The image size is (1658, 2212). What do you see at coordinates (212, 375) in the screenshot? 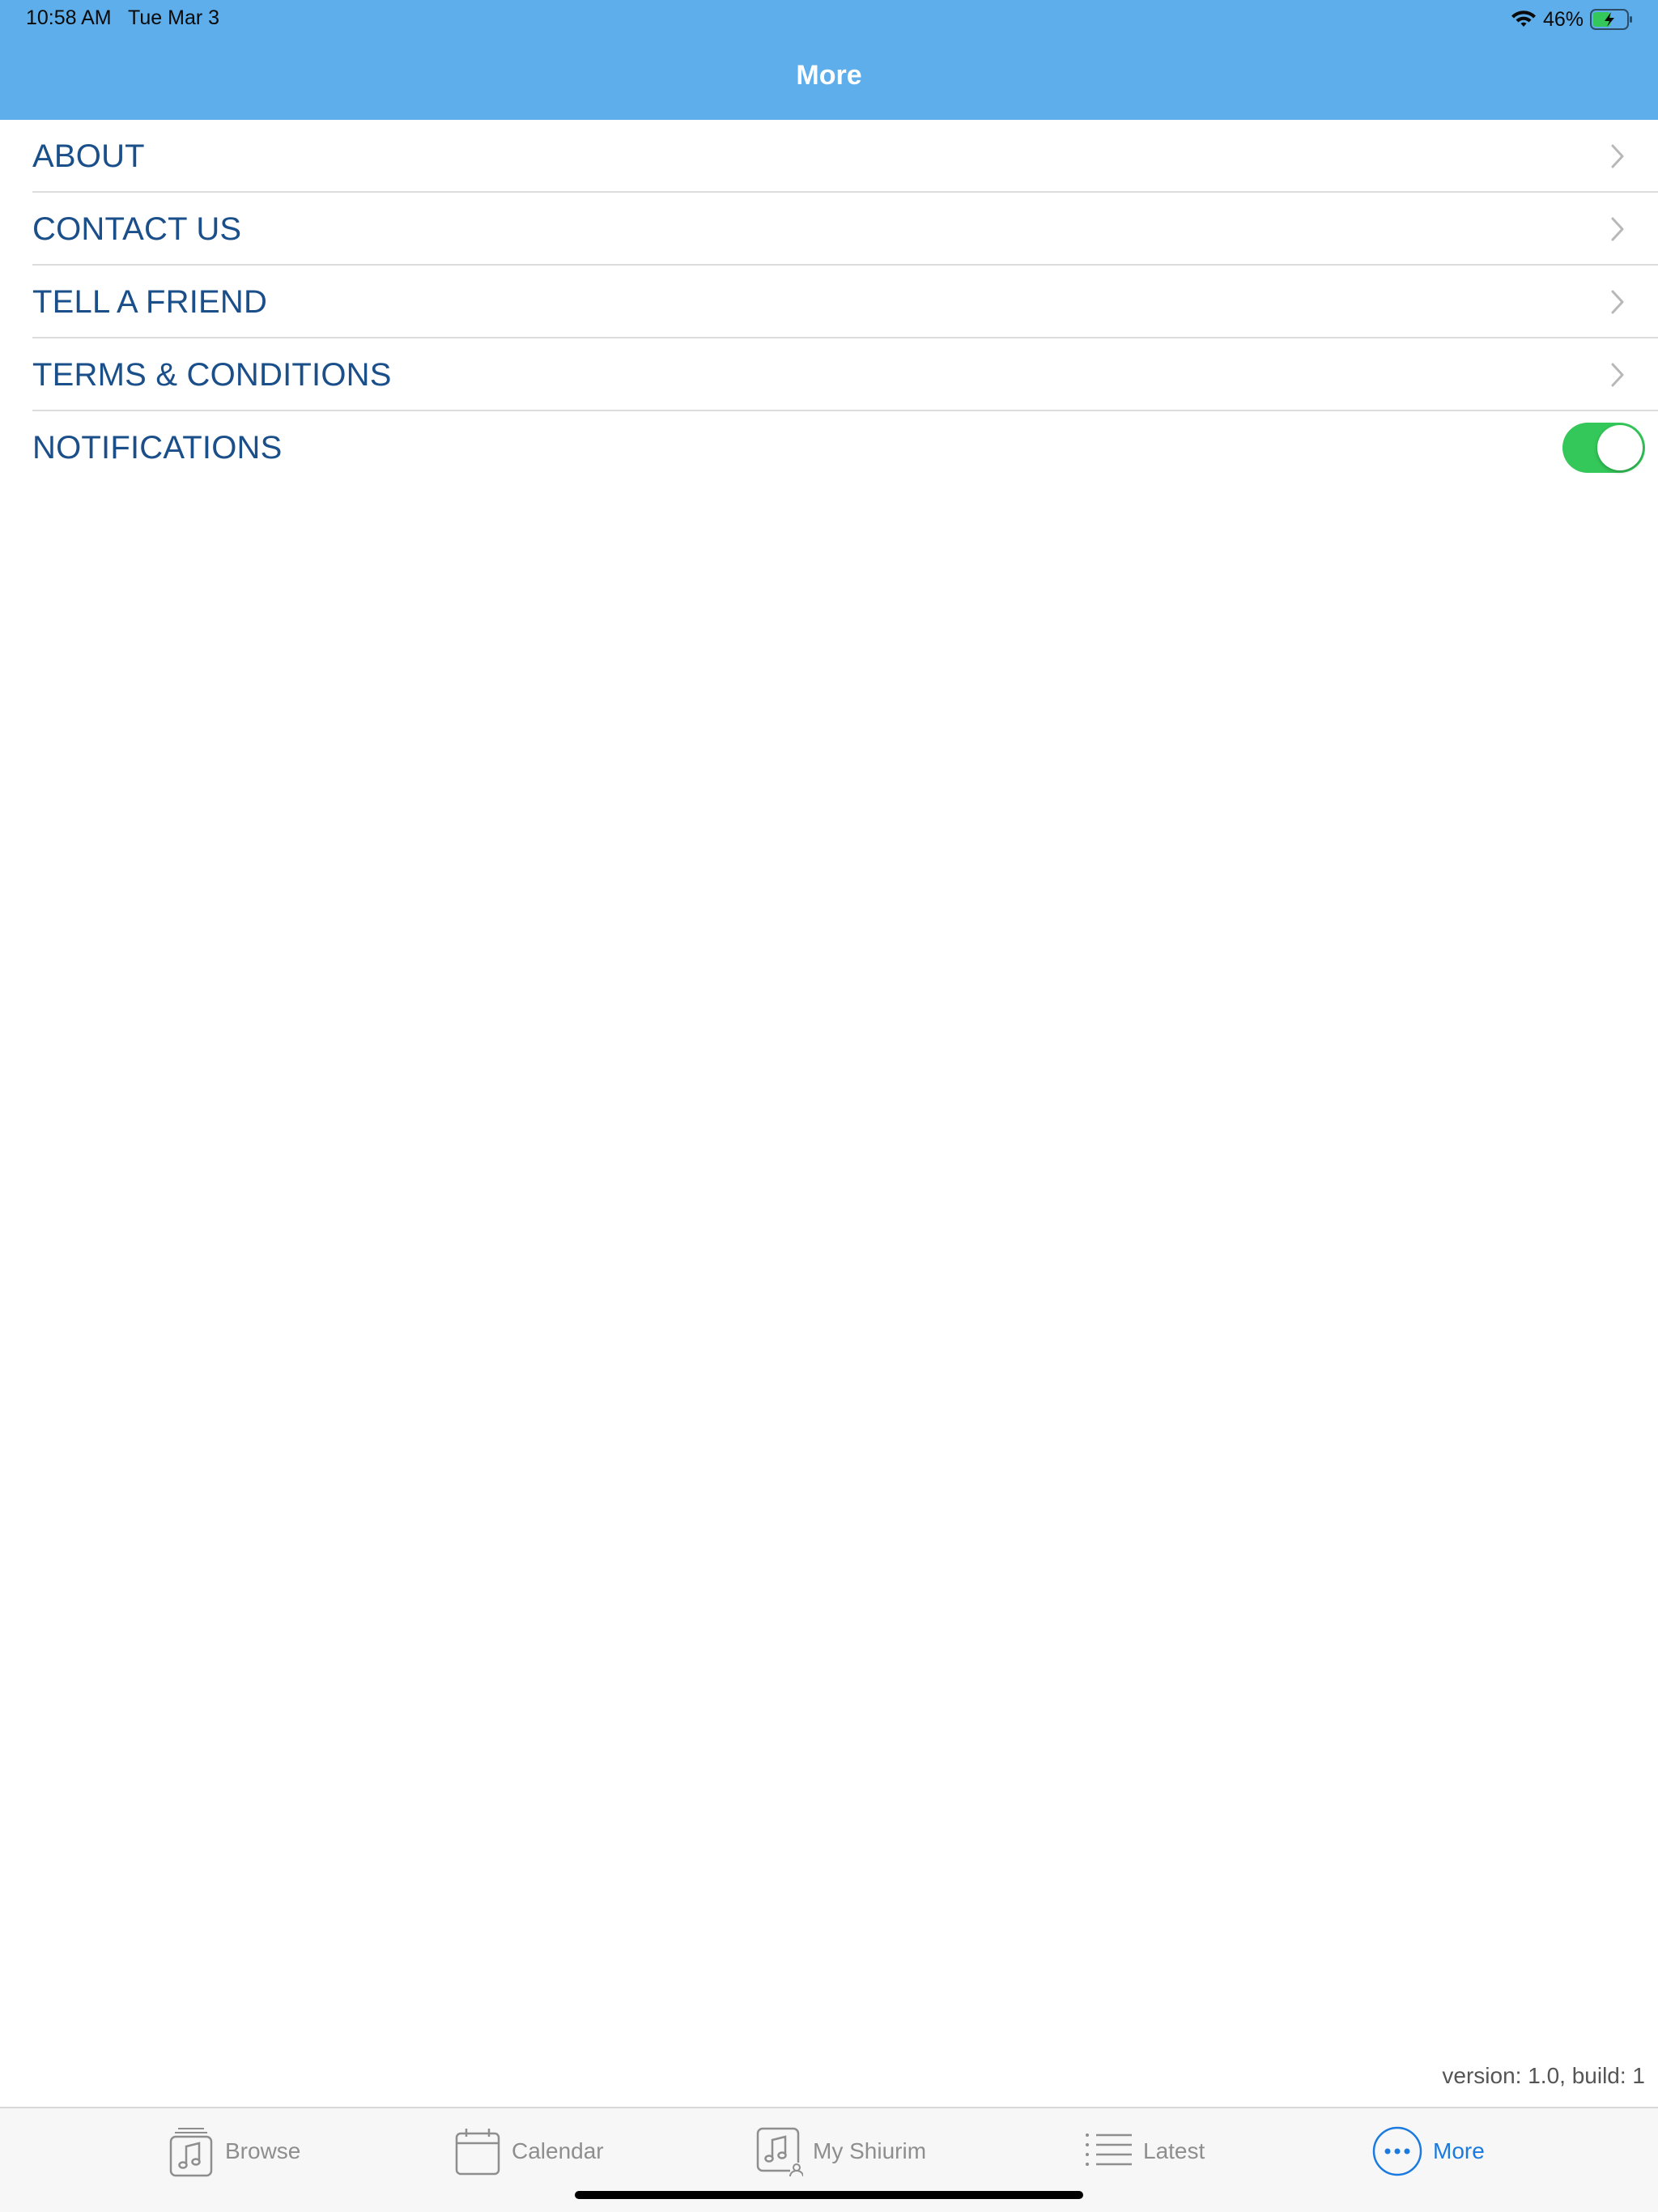
I see `menu-item-label: TERMS & CONDITIONS` at bounding box center [212, 375].